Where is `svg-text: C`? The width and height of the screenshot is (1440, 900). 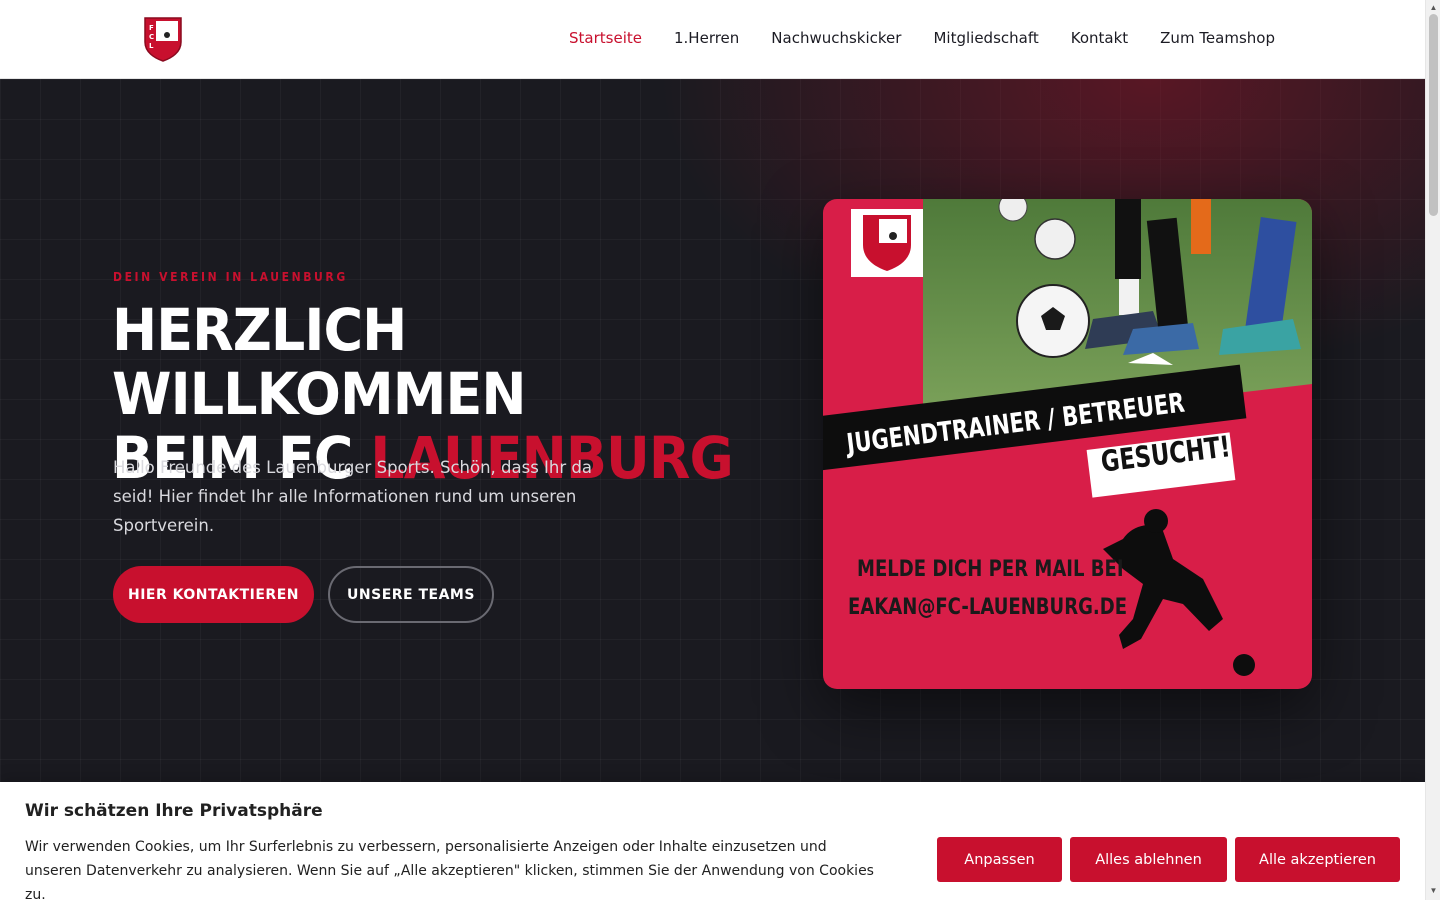 svg-text: C is located at coordinates (151, 37).